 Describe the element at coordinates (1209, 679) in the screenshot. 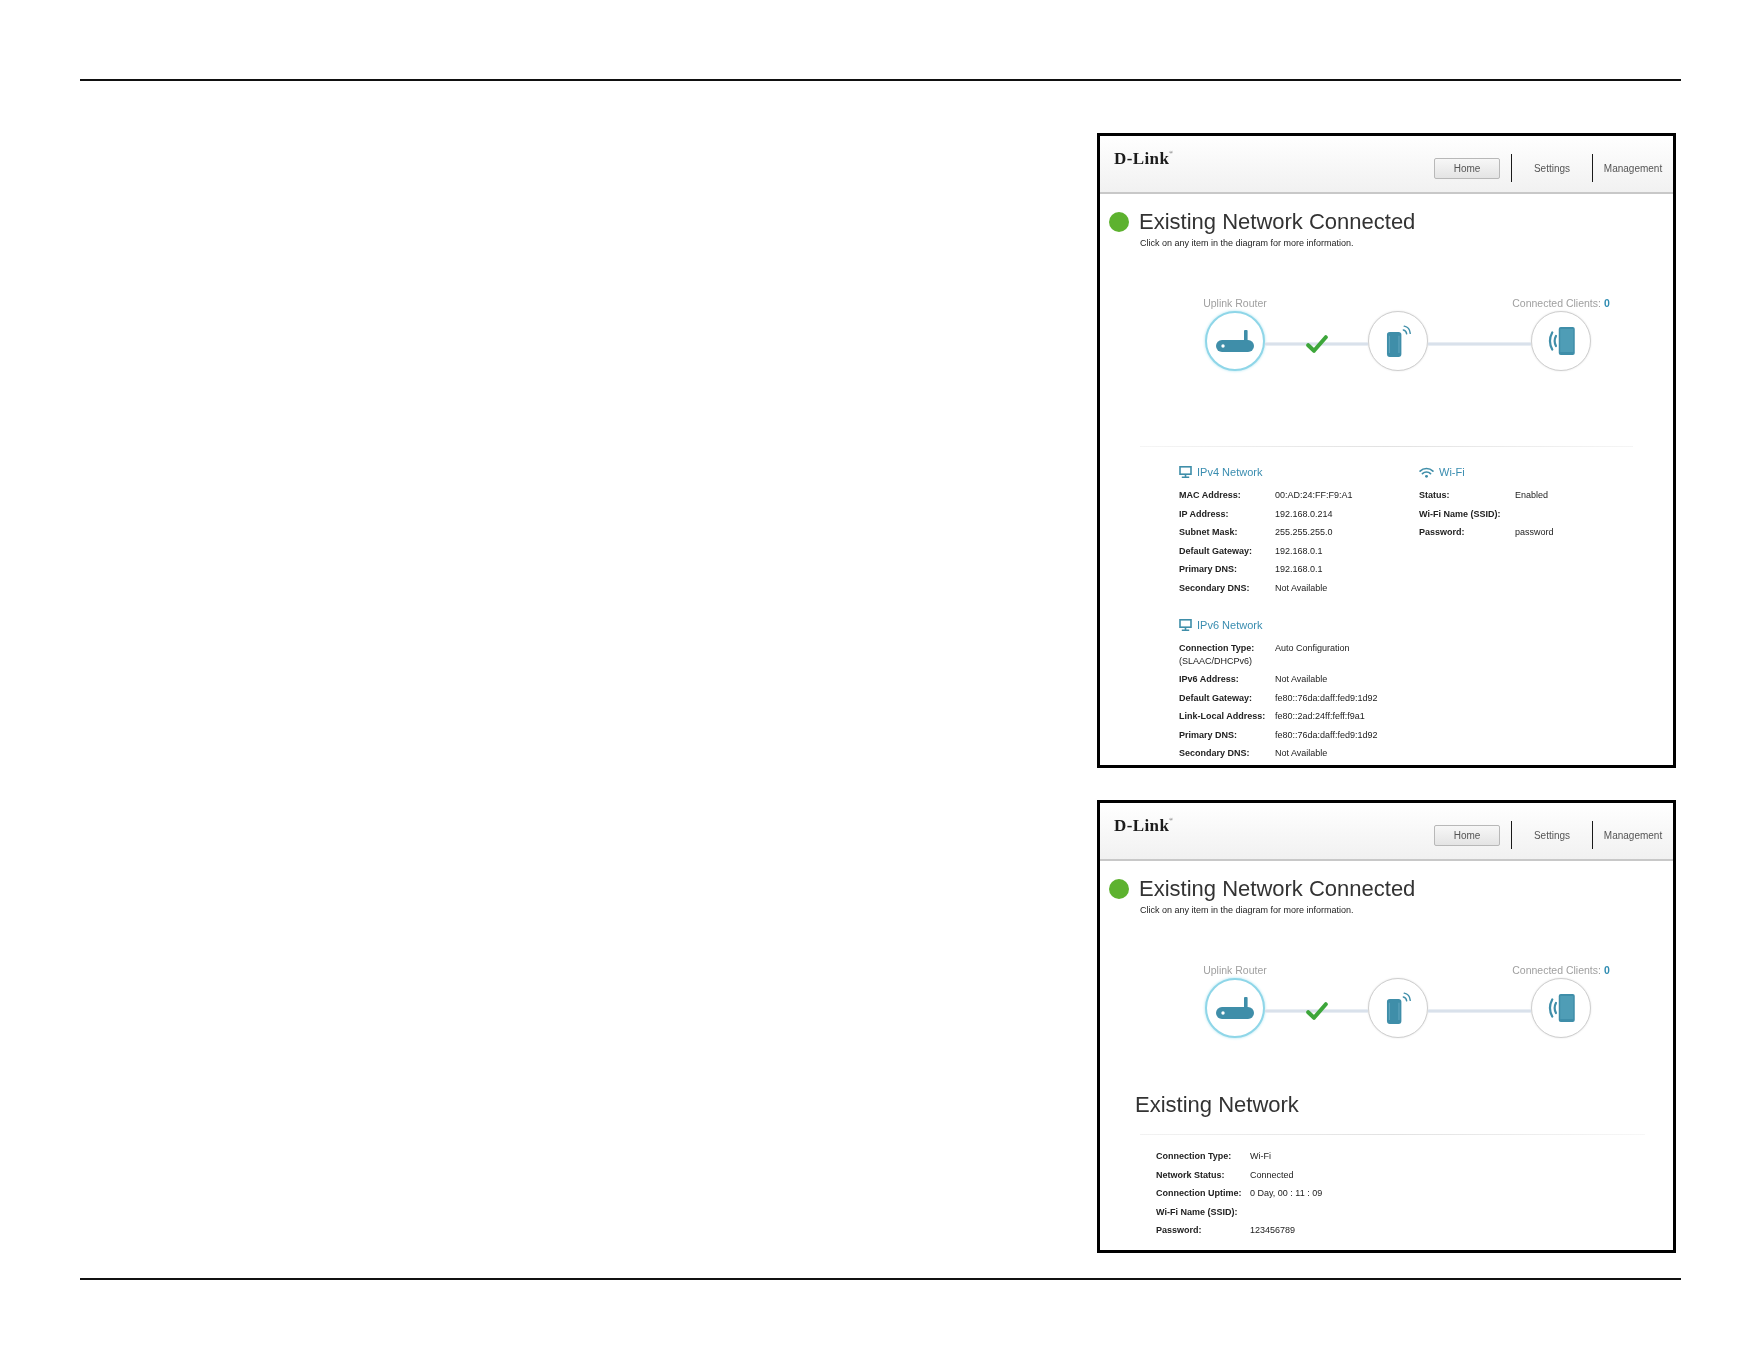

I see `field-label: IPv6 Address:` at that location.